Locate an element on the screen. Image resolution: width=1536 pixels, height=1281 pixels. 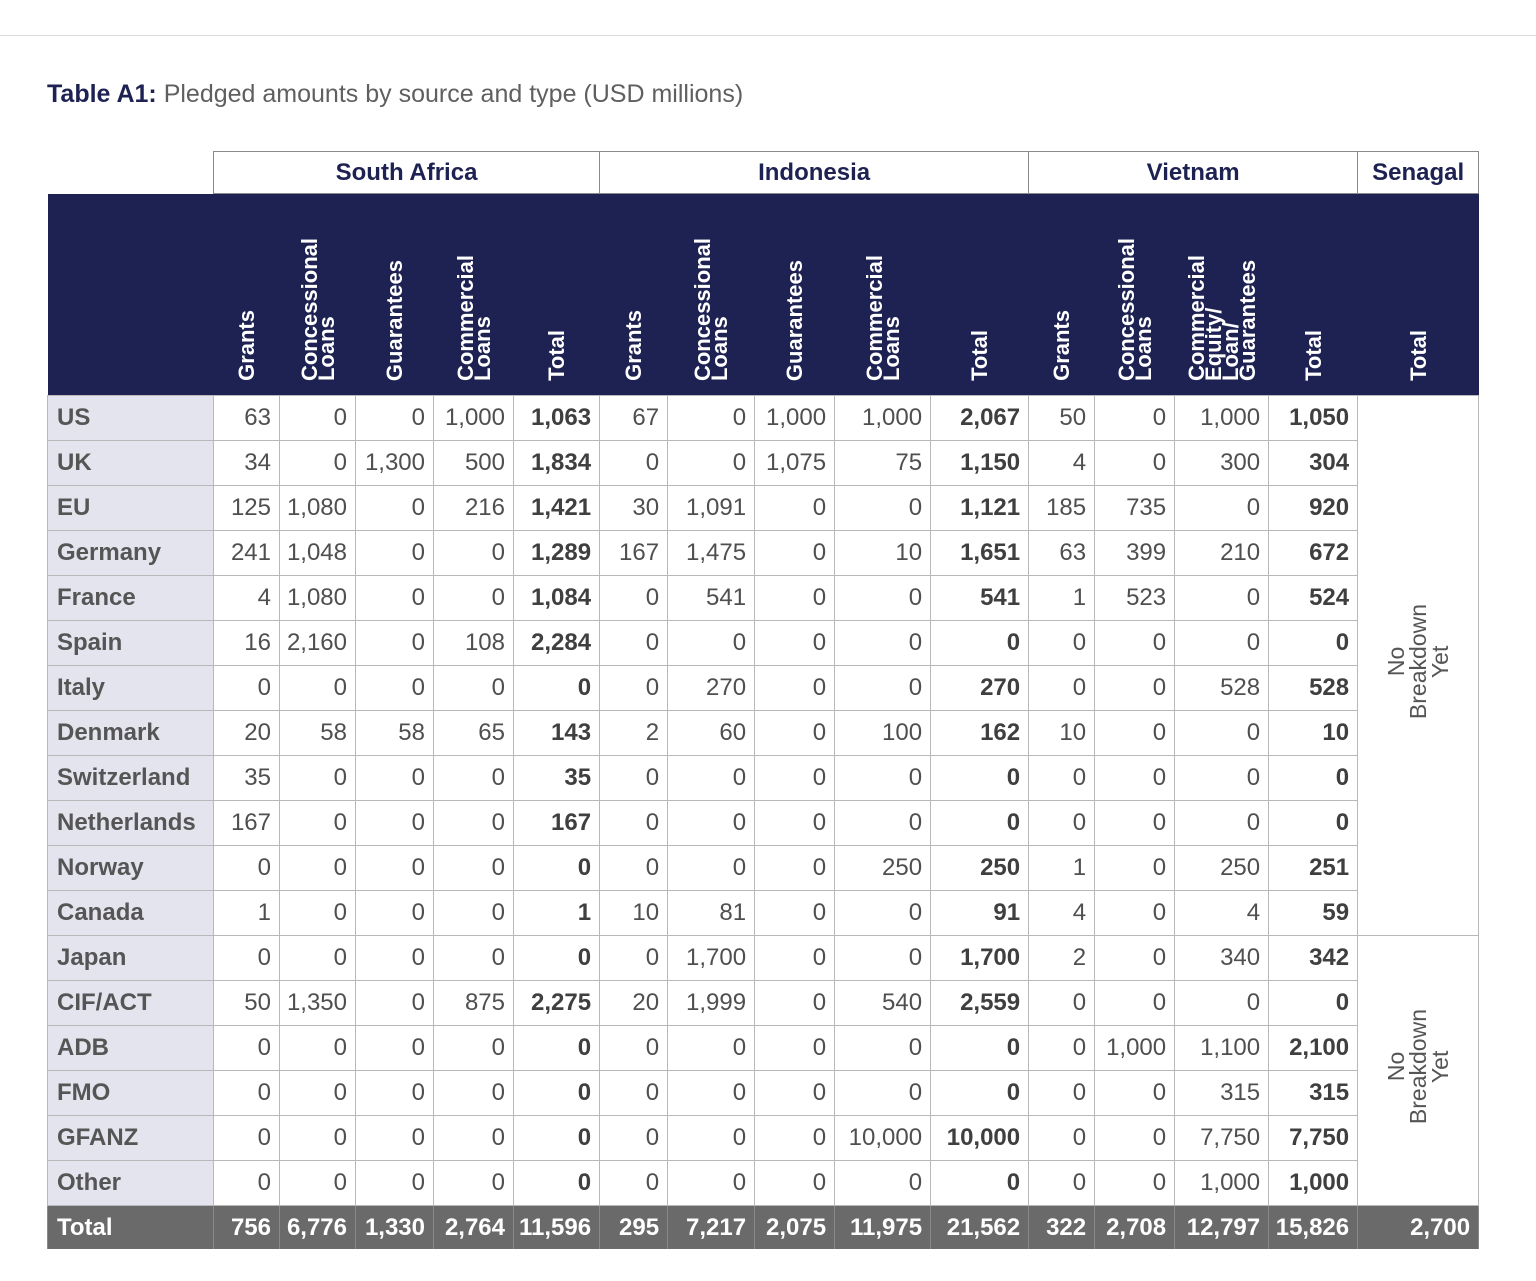
table-row: Canada 1 0 0 0 1 10 81 0 0 91 4 0 4 59 is located at coordinates (763, 913).